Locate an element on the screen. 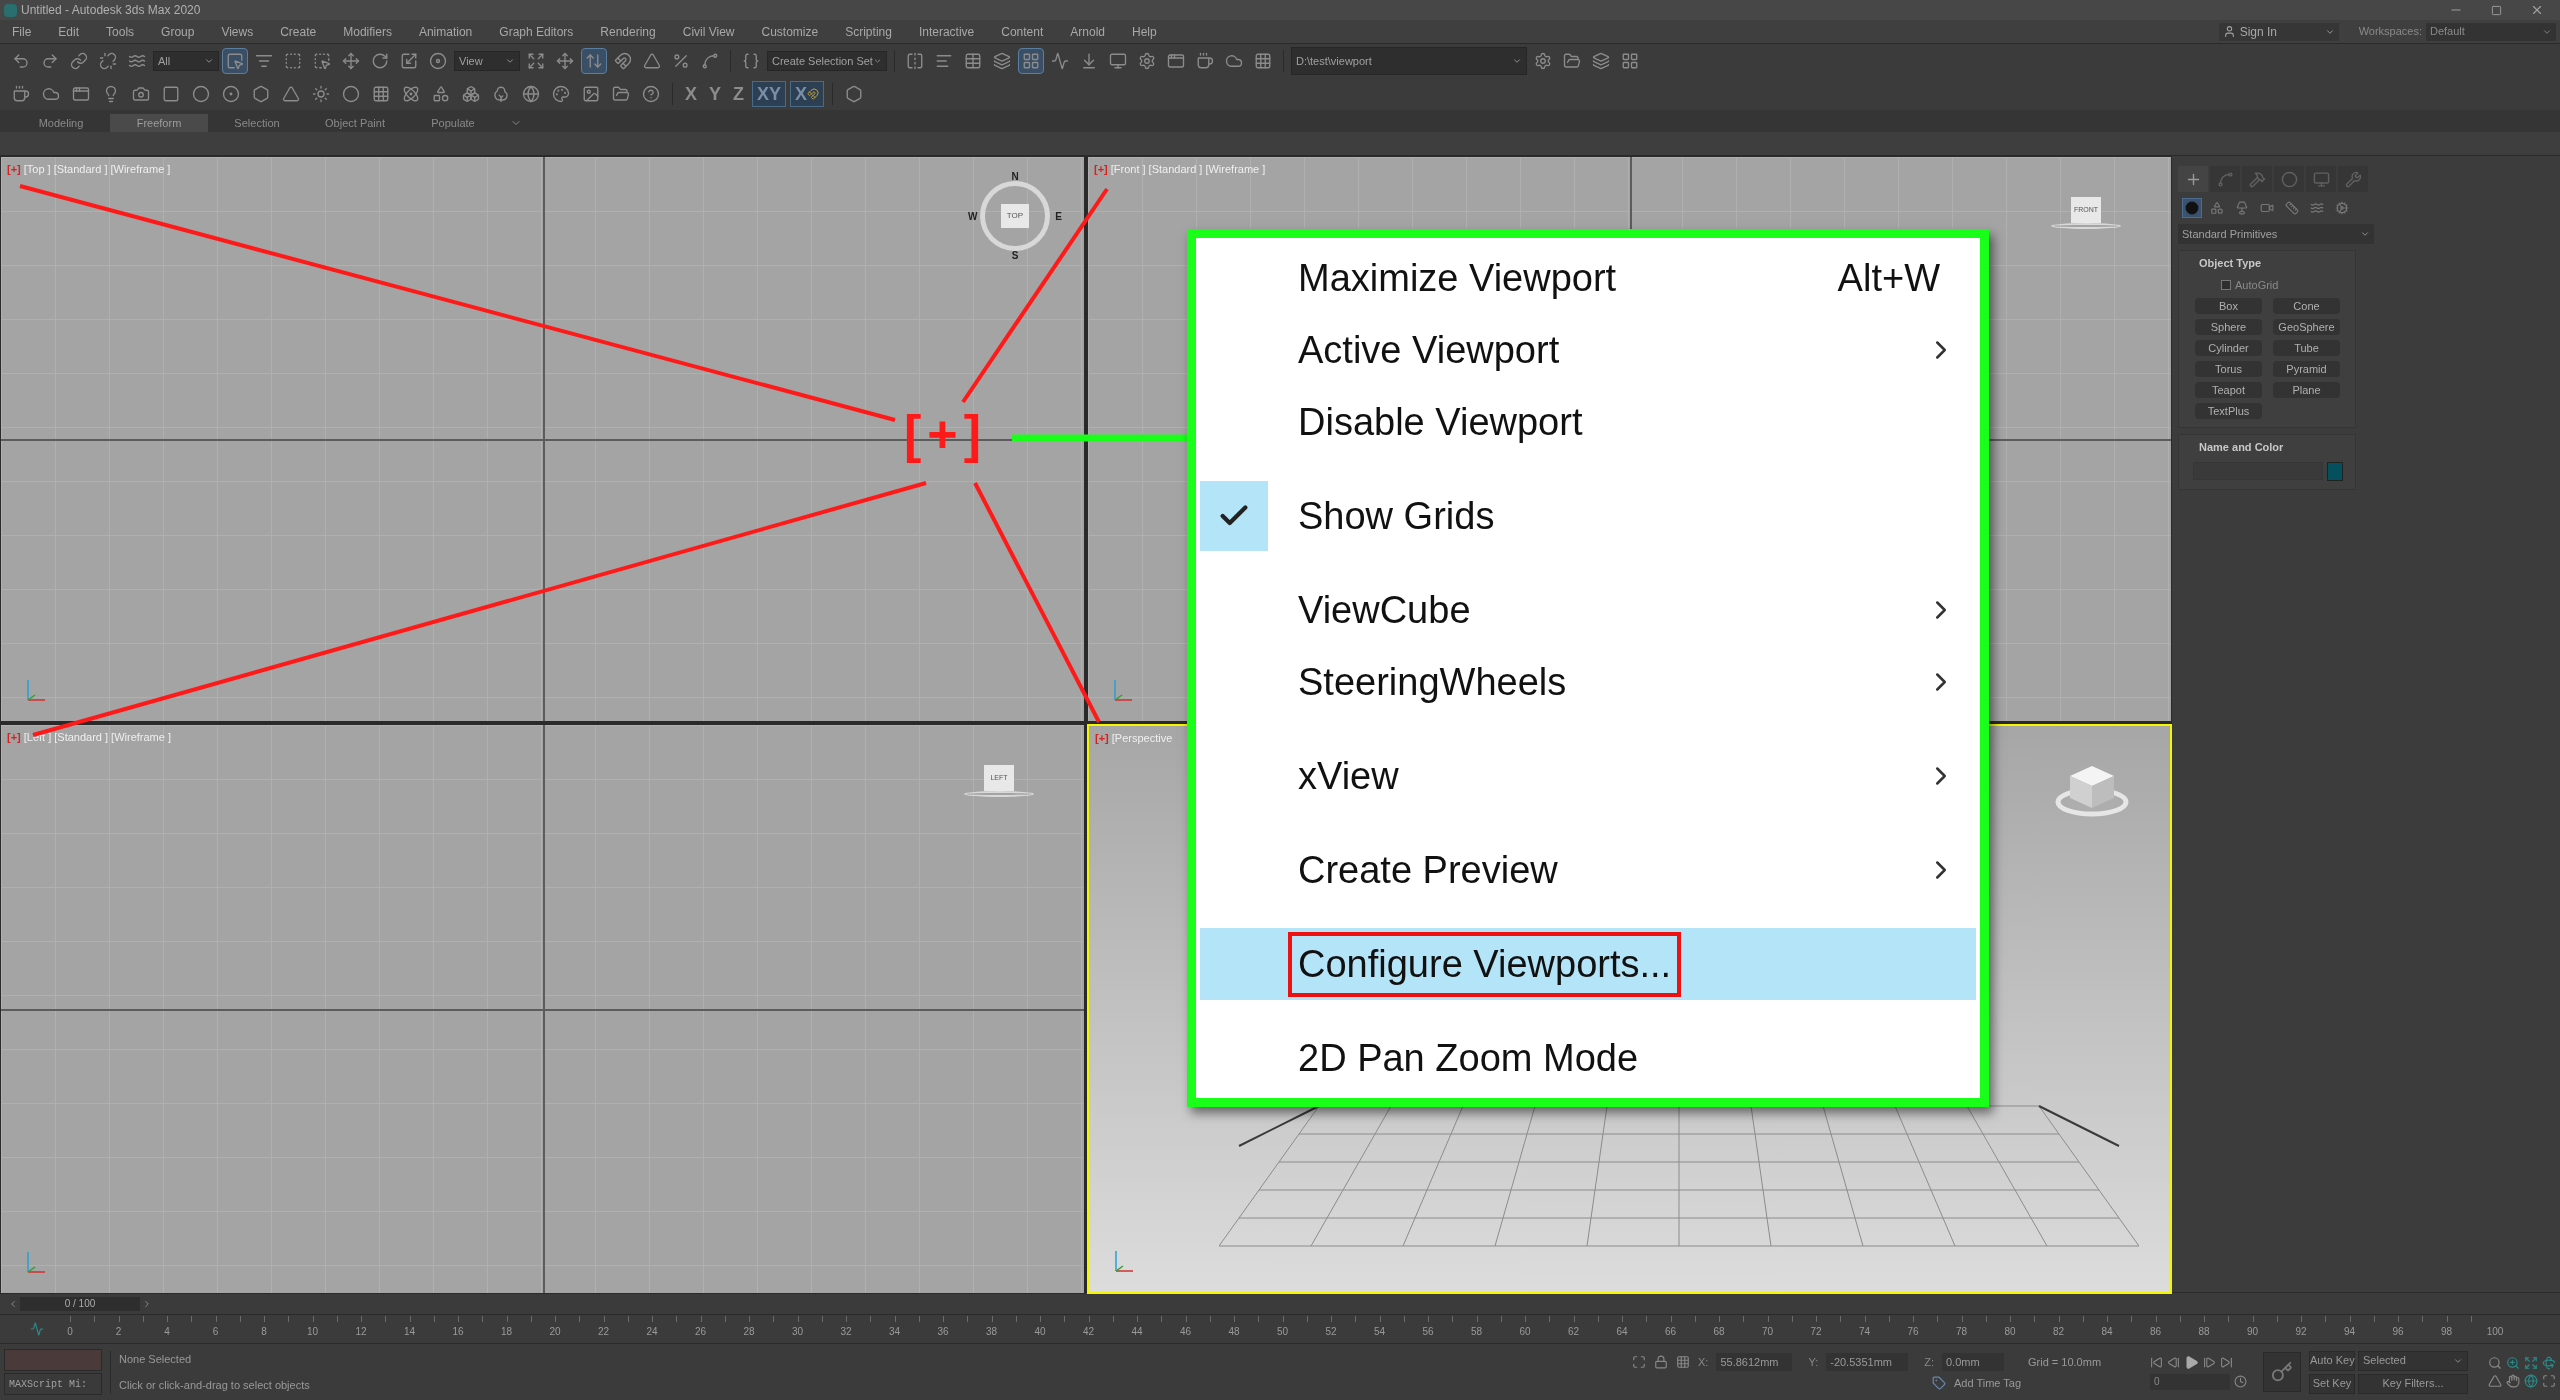 Image resolution: width=2560 pixels, height=1400 pixels. frame-number: 80 is located at coordinates (2010, 1332).